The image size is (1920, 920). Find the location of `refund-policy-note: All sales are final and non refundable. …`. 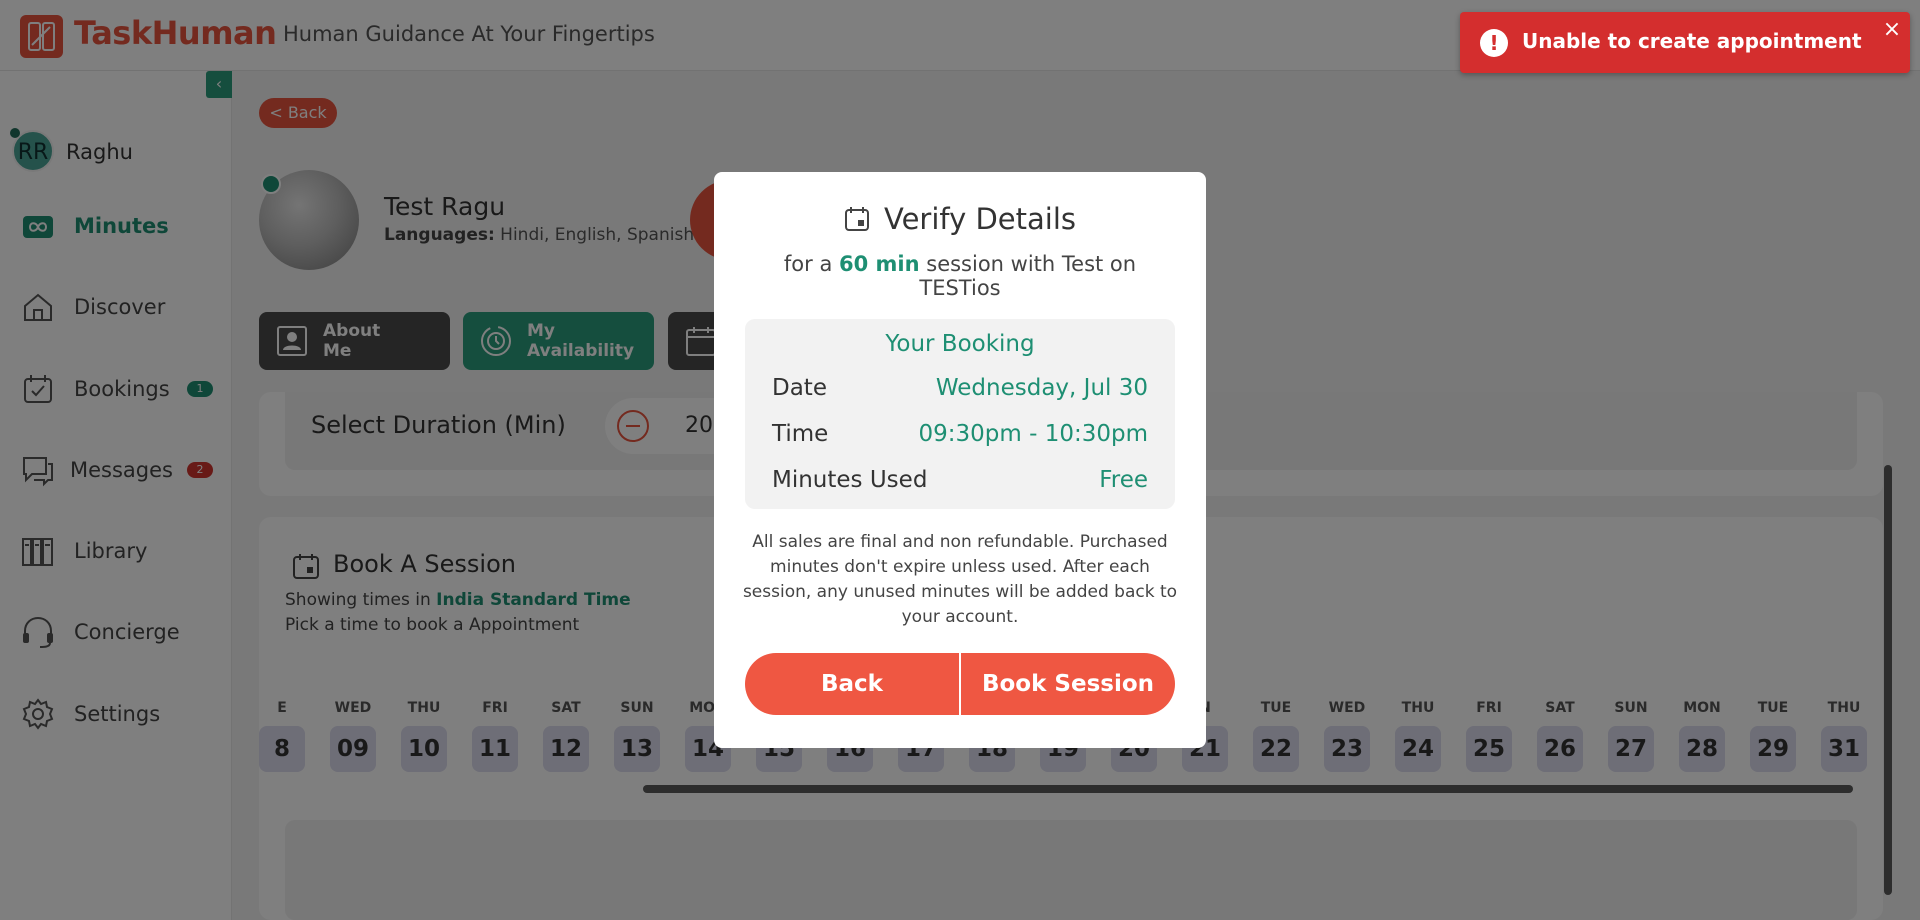

refund-policy-note: All sales are final and non refundable. … is located at coordinates (960, 579).